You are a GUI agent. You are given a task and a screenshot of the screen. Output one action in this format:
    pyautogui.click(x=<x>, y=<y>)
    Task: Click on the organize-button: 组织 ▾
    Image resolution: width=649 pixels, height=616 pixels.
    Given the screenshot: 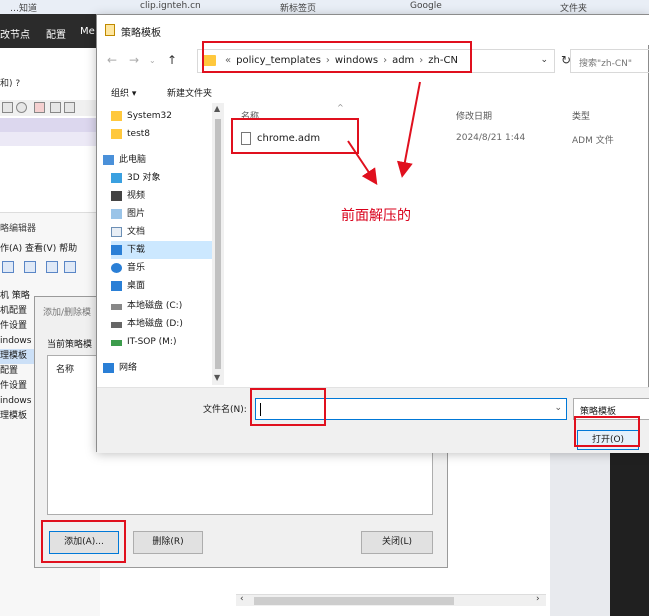 What is the action you would take?
    pyautogui.click(x=123, y=92)
    